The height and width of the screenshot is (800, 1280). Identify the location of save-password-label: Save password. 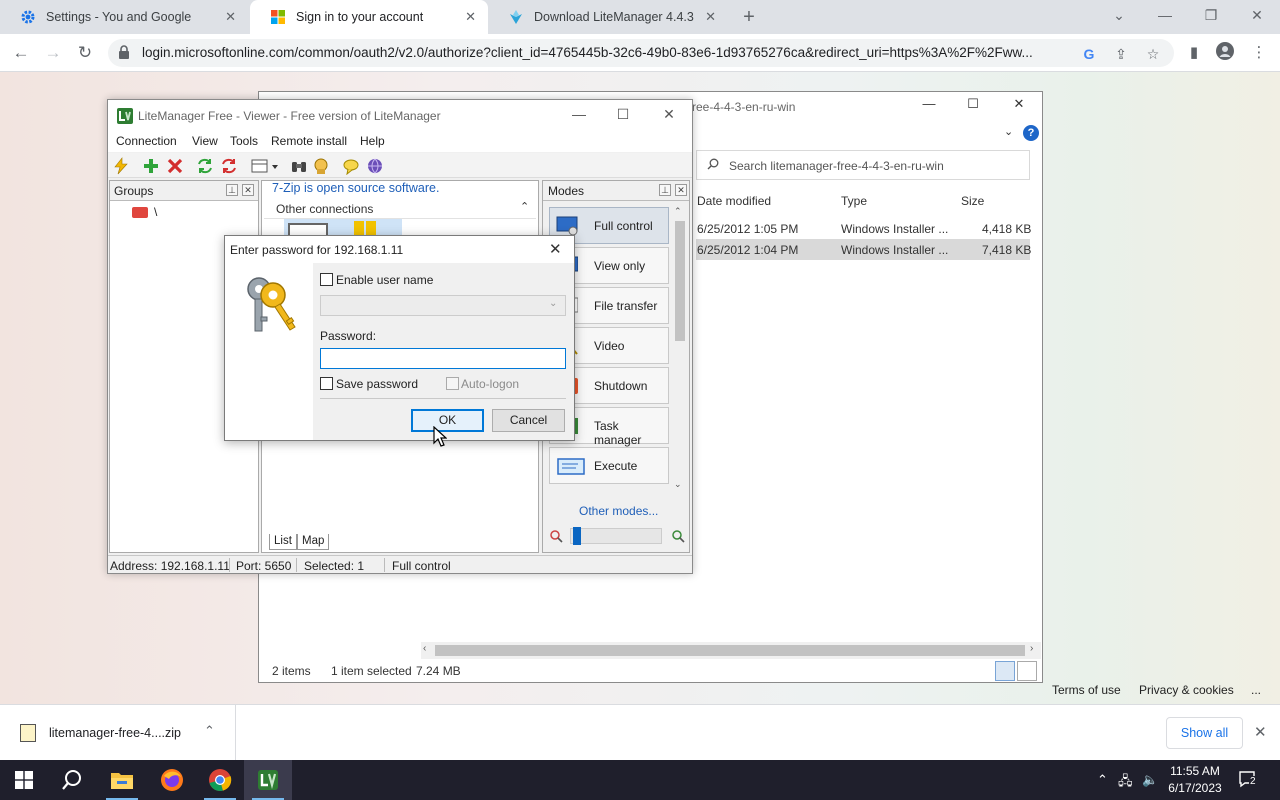
(377, 384).